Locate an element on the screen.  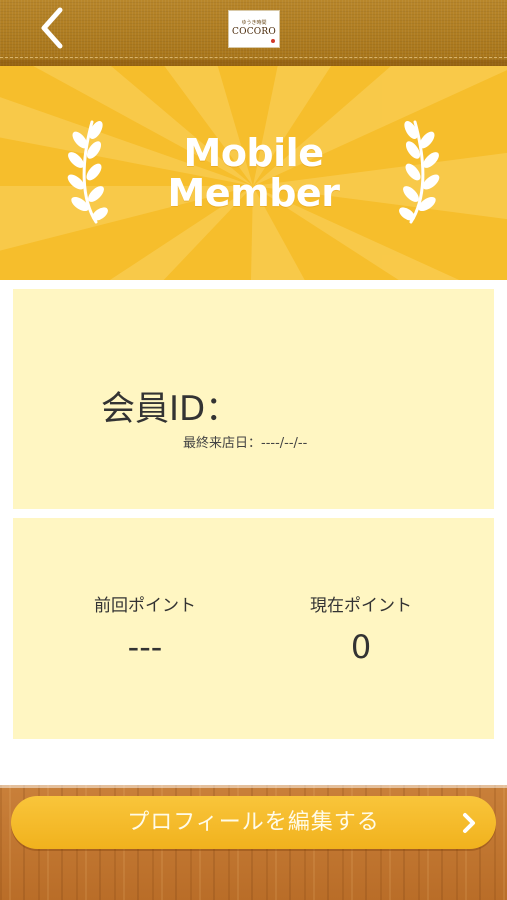
cocoro-logo: ゆうき時間 COCORO is located at coordinates (254, 29).